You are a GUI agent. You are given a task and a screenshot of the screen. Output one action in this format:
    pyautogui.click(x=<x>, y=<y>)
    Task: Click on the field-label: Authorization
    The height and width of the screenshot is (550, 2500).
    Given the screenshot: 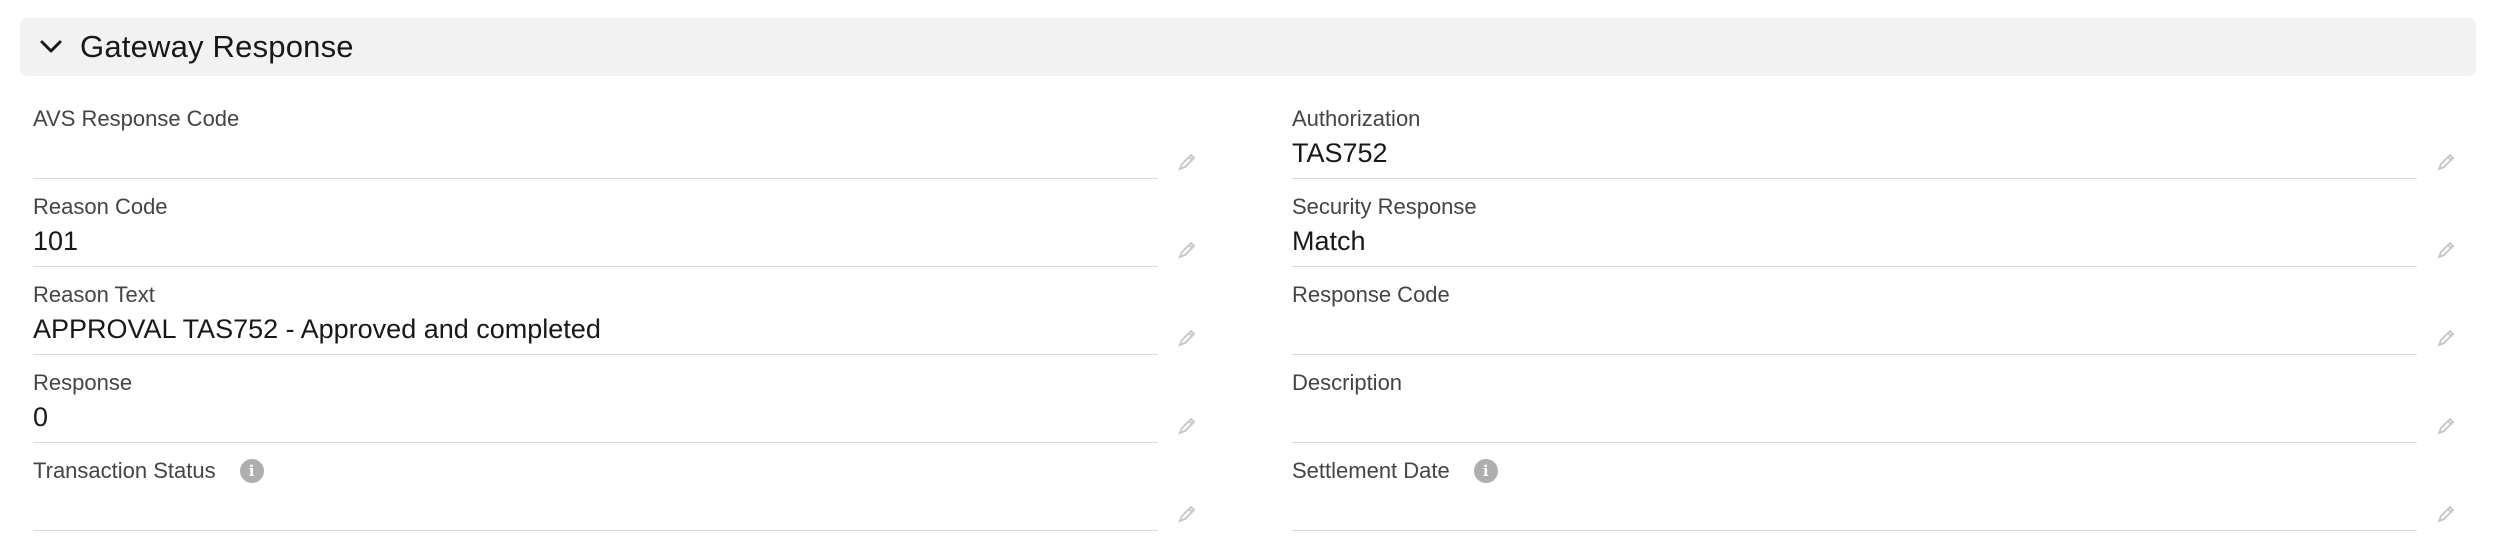 What is the action you would take?
    pyautogui.click(x=1356, y=118)
    